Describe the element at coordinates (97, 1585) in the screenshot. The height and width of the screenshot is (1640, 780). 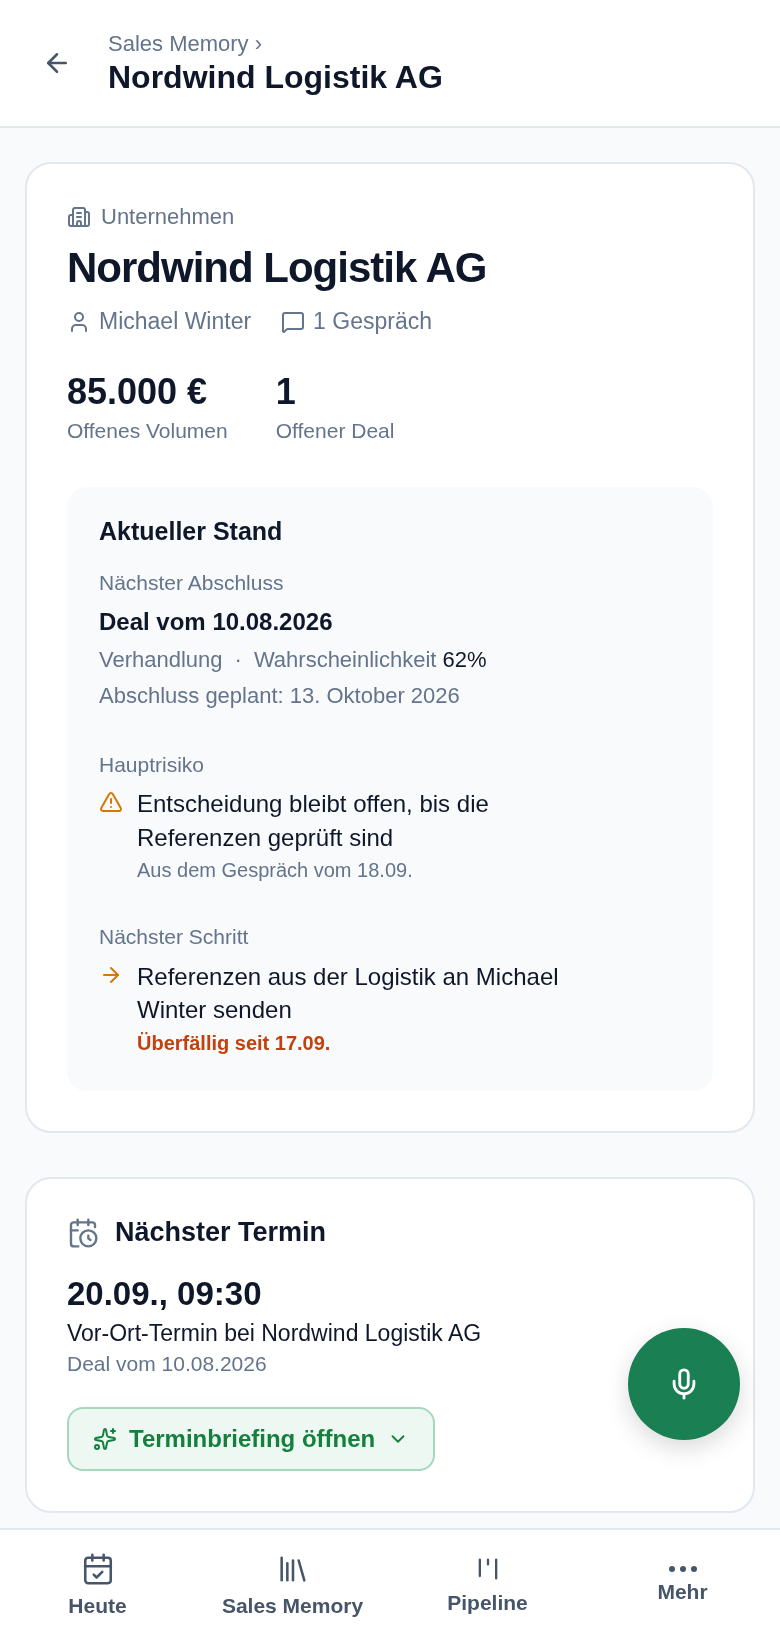
I see `nav-tab: Heute` at that location.